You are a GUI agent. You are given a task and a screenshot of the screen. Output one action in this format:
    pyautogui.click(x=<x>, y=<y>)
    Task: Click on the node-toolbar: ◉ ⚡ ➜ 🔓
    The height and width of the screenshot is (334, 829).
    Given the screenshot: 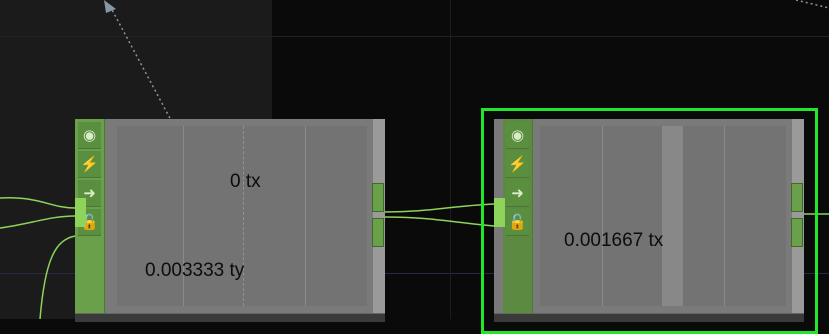 What is the action you would take?
    pyautogui.click(x=518, y=219)
    